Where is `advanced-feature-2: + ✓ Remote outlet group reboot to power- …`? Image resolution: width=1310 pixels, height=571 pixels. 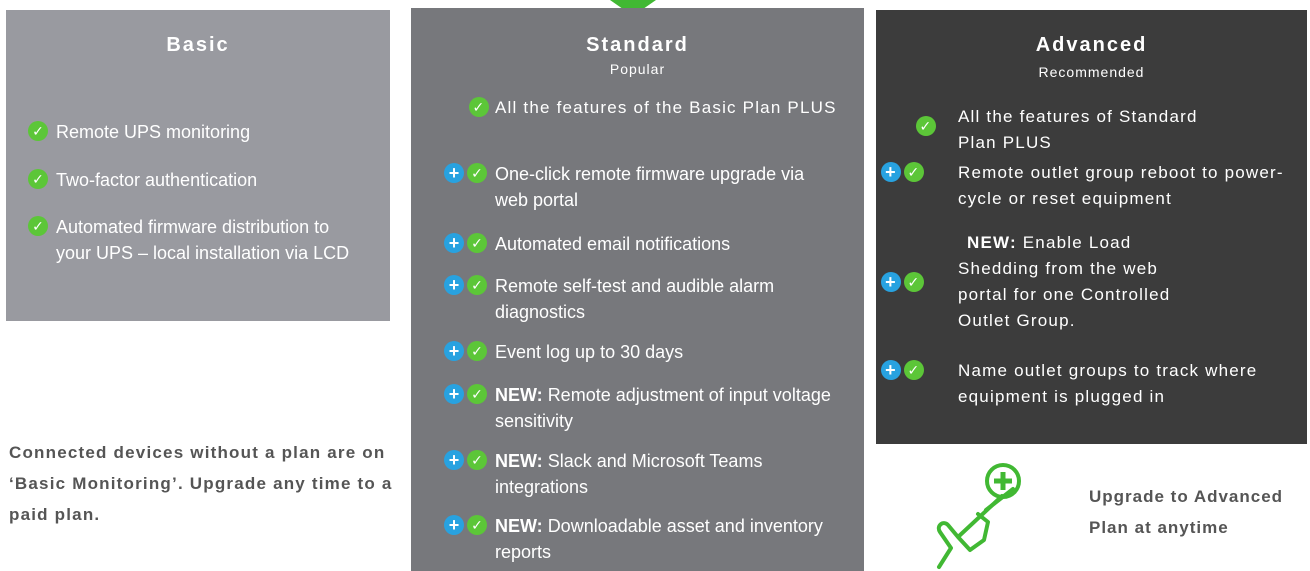 advanced-feature-2: + ✓ Remote outlet group reboot to power- … is located at coordinates (1091, 186).